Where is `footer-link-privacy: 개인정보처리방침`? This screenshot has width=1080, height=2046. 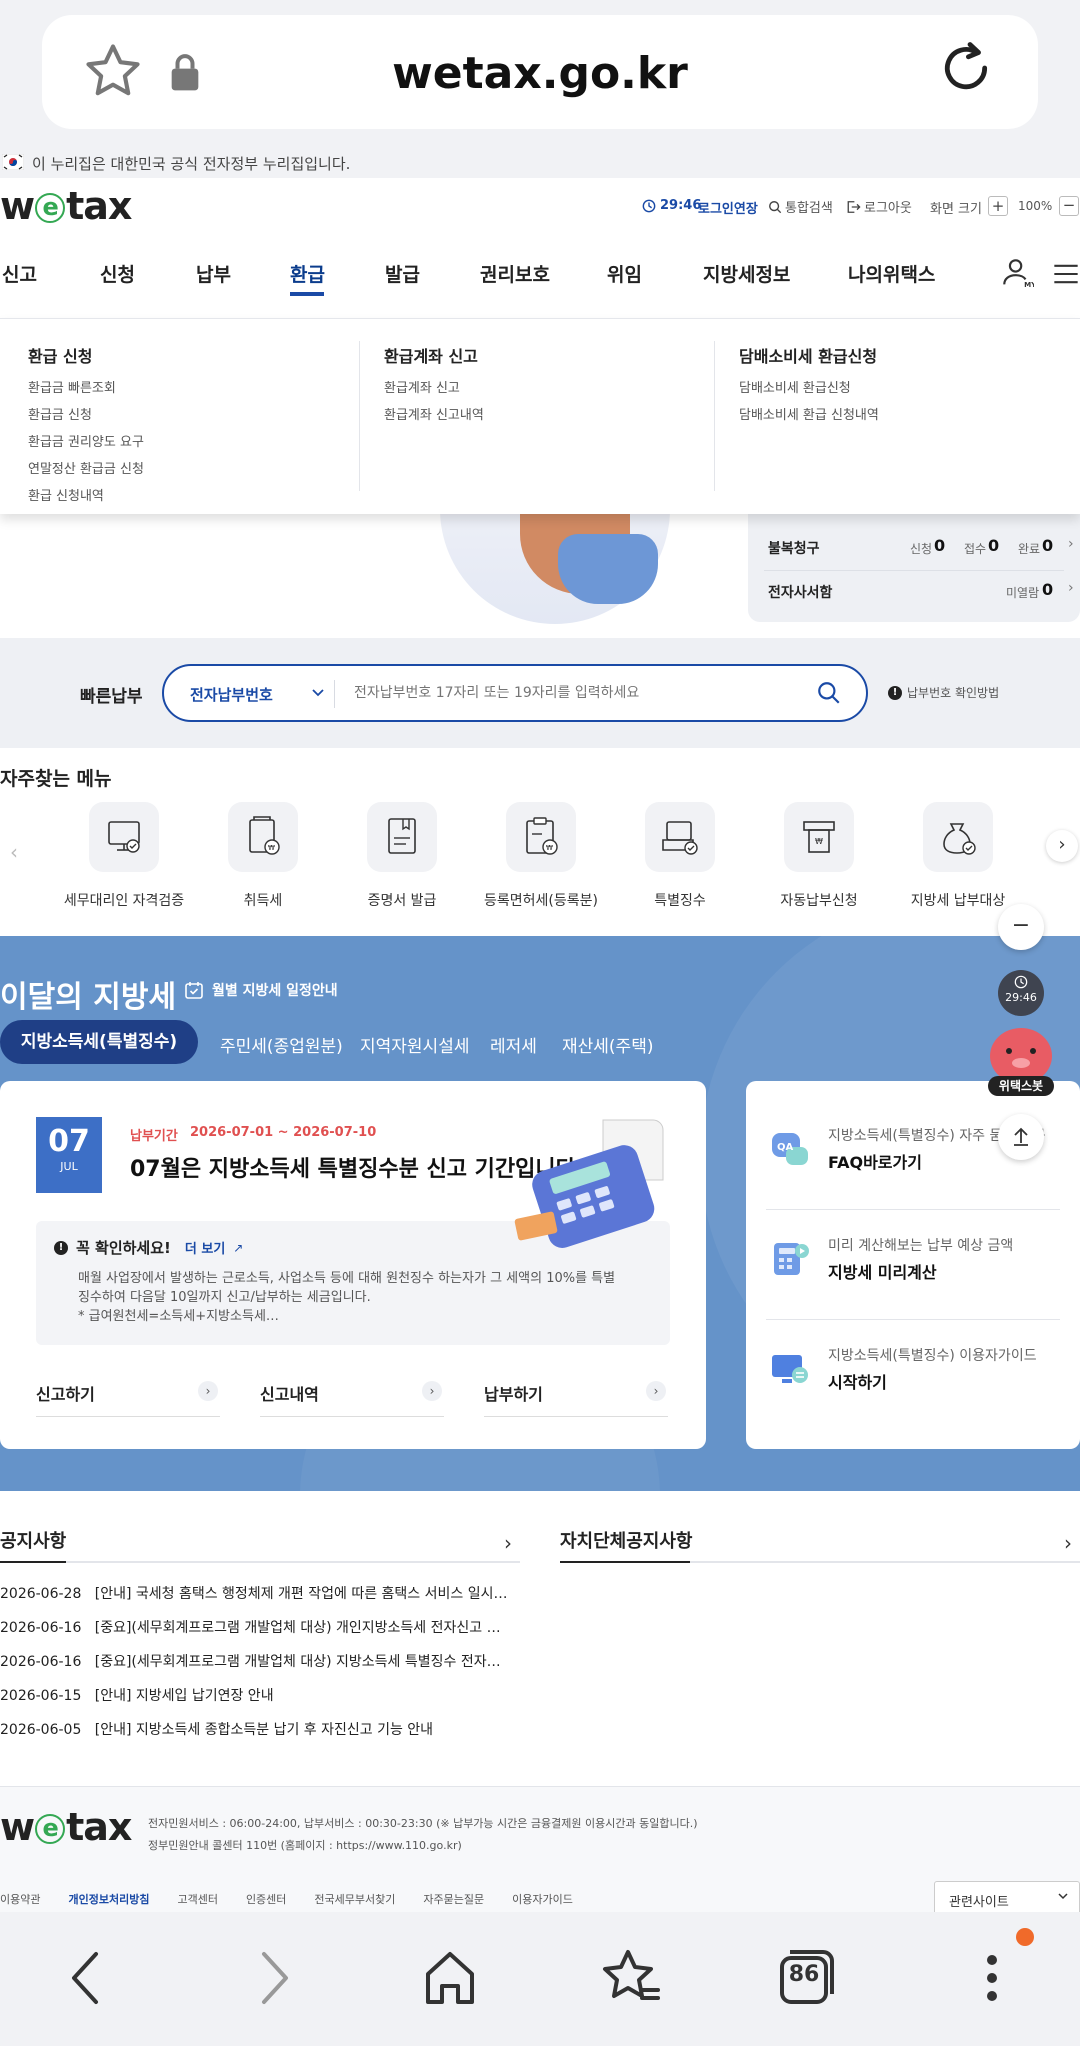 footer-link-privacy: 개인정보처리방침 is located at coordinates (108, 1899).